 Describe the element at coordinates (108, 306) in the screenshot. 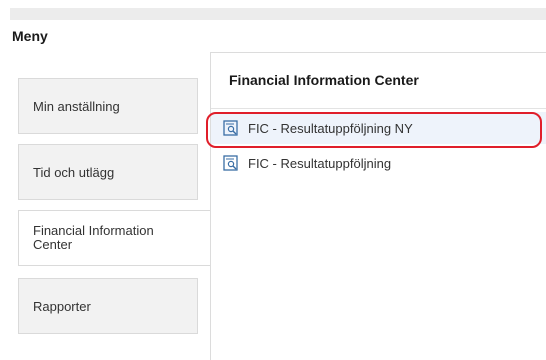

I see `menu-item-rapporter: Rapporter` at that location.